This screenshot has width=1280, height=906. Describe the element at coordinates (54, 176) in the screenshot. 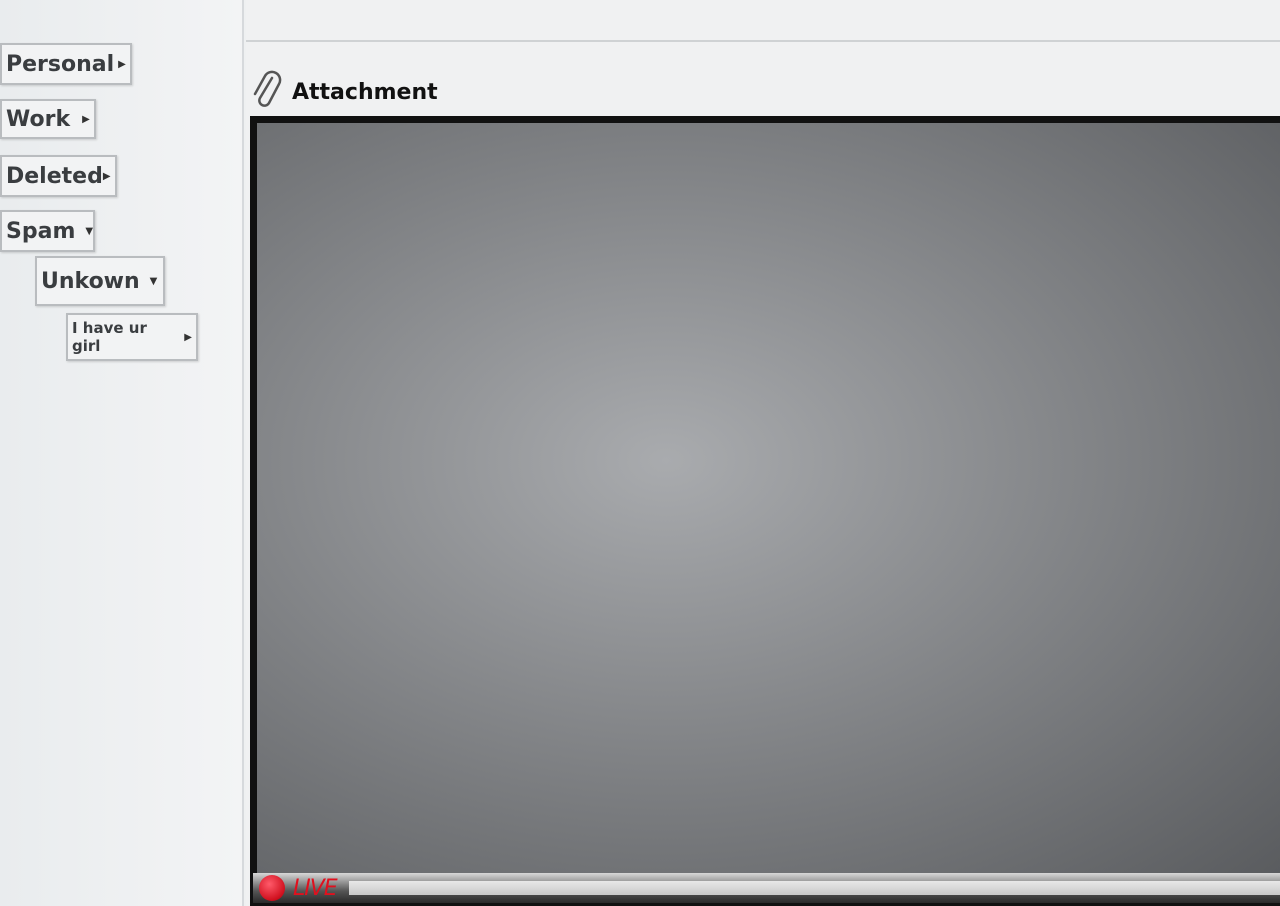

I see `folder-label: Deleted` at that location.